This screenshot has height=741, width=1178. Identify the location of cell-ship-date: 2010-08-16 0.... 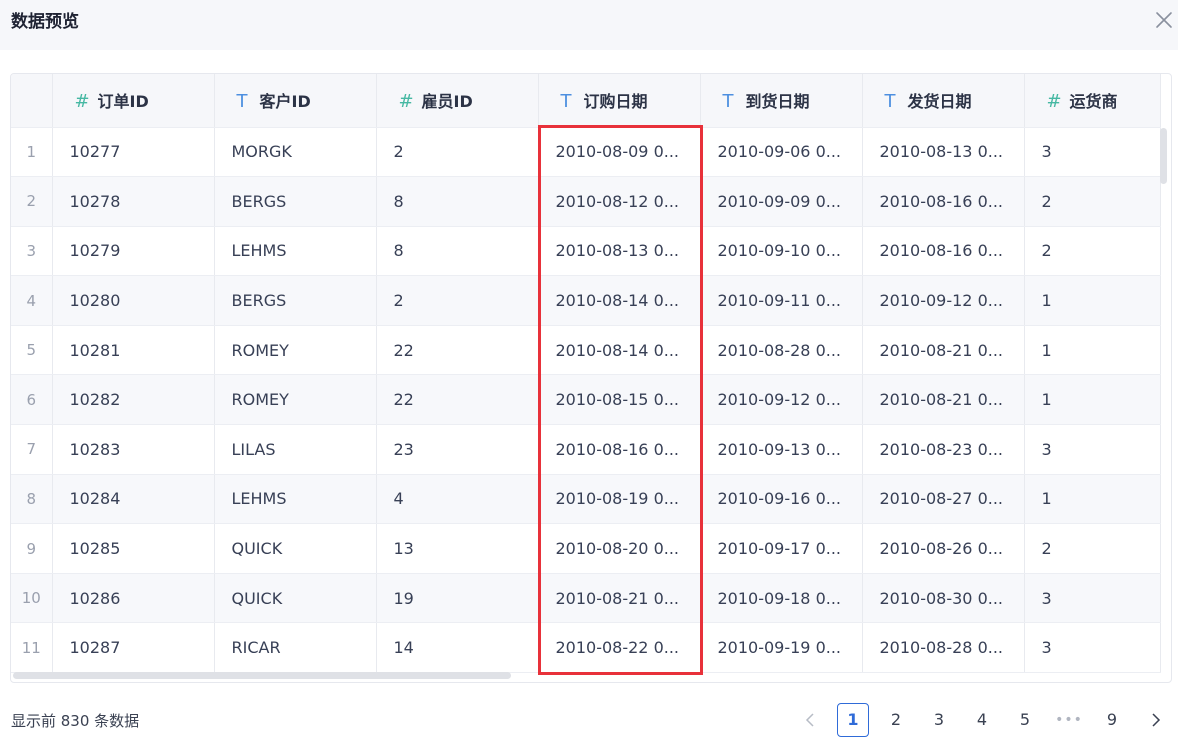
(943, 201).